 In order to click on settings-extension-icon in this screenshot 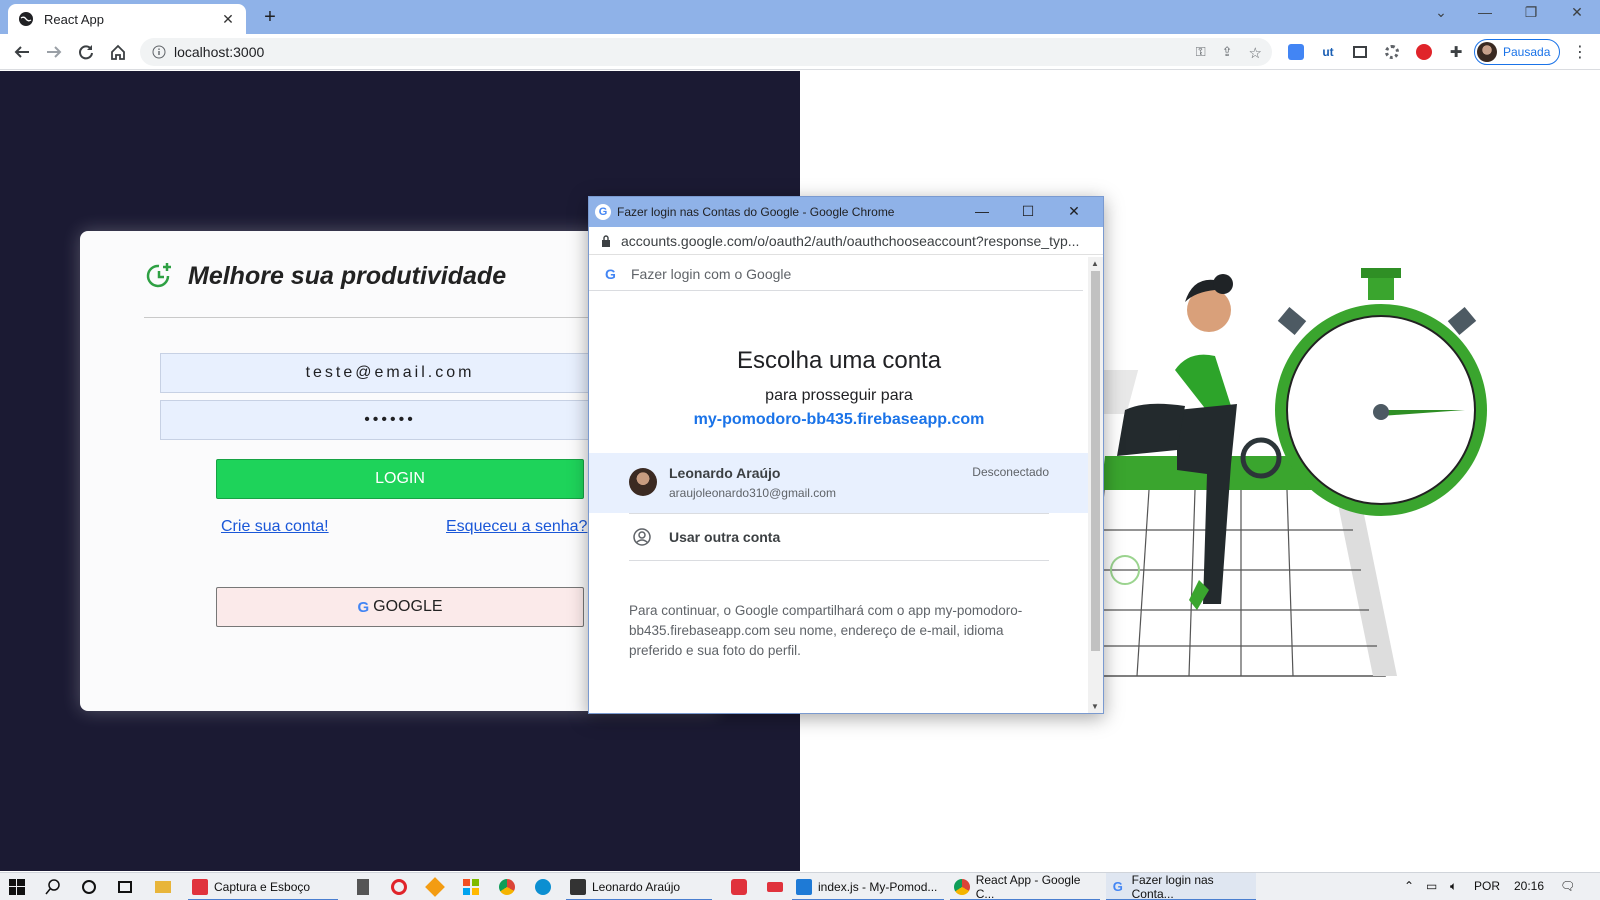, I will do `click(1392, 52)`.